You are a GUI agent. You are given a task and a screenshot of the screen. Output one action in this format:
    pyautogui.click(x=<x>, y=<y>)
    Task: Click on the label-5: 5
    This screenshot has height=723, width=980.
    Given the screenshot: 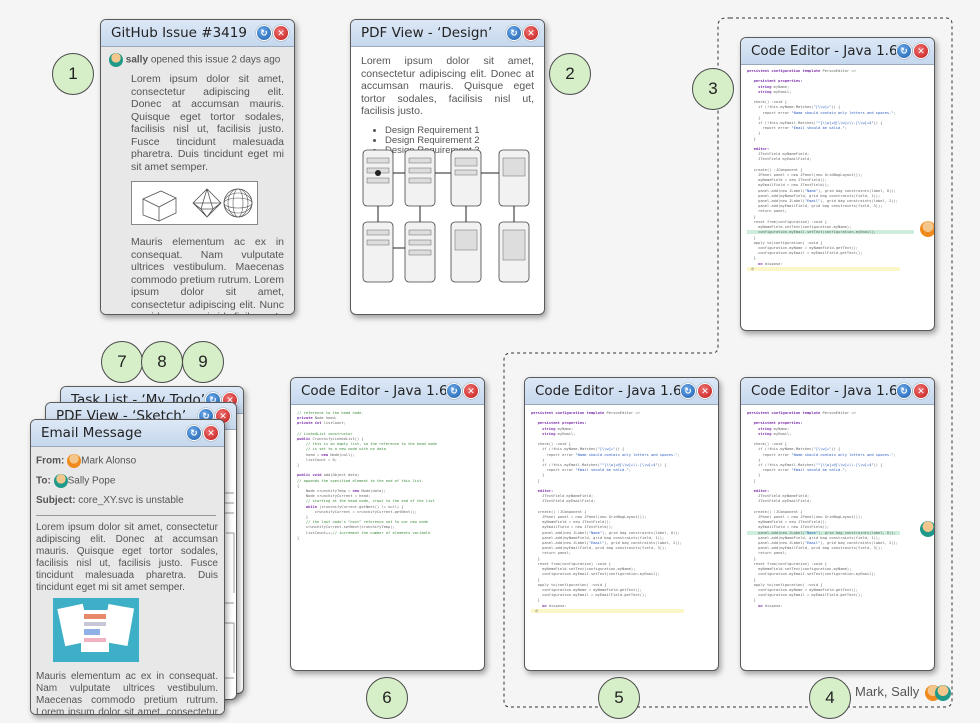 What is the action you would take?
    pyautogui.click(x=619, y=698)
    